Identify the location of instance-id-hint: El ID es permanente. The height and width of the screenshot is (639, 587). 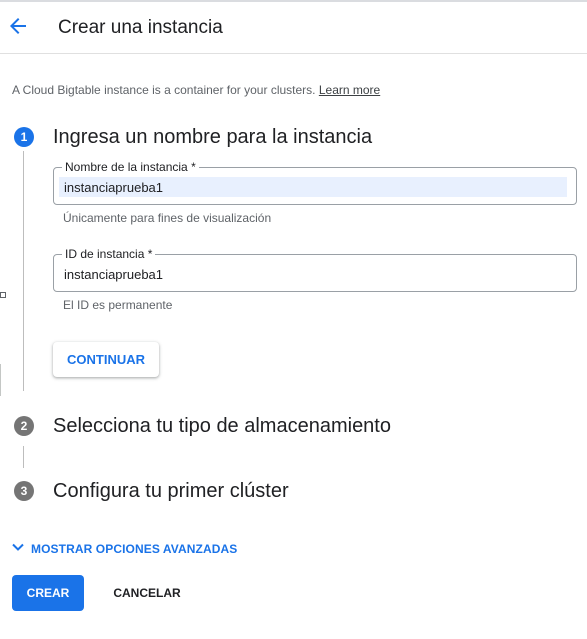
(118, 305).